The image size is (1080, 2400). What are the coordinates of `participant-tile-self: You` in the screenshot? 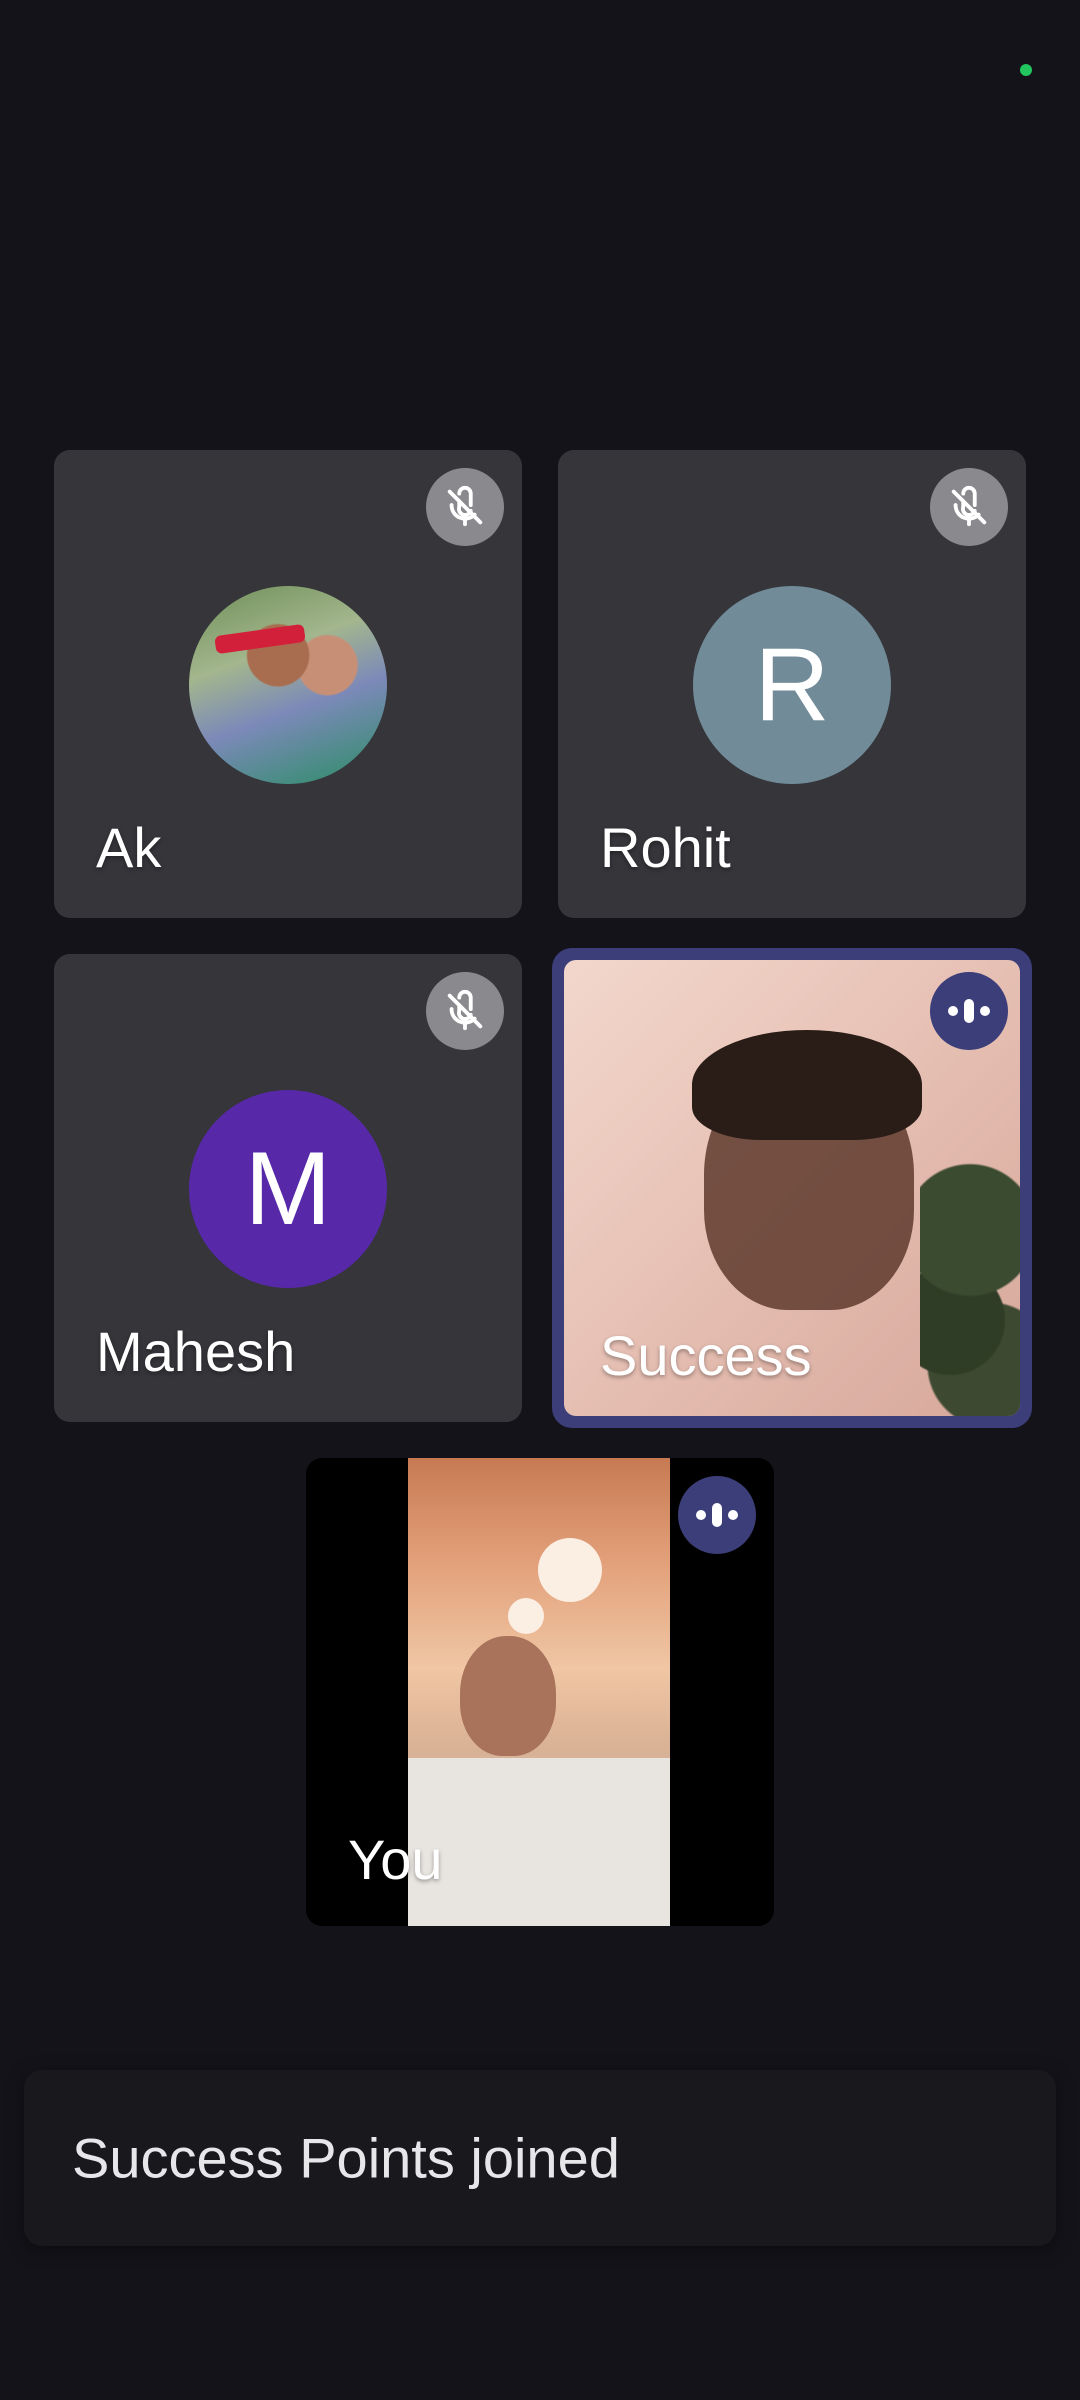 It's located at (540, 1692).